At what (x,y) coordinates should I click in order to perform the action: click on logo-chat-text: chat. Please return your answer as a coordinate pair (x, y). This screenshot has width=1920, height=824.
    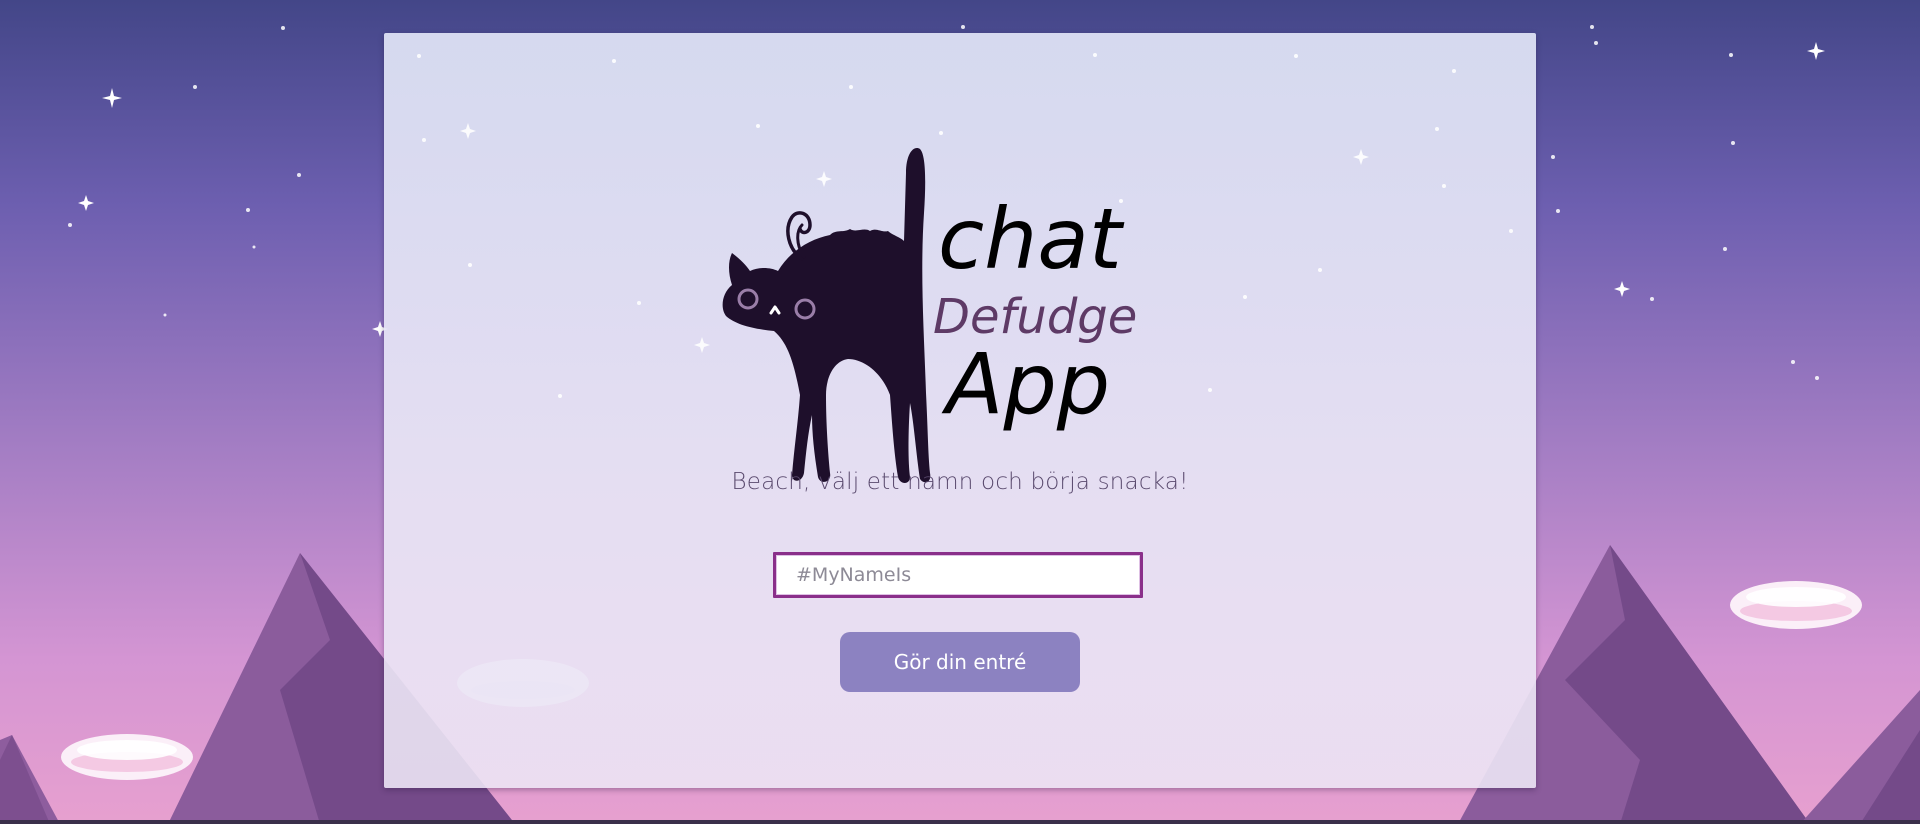
    Looking at the image, I should click on (1031, 239).